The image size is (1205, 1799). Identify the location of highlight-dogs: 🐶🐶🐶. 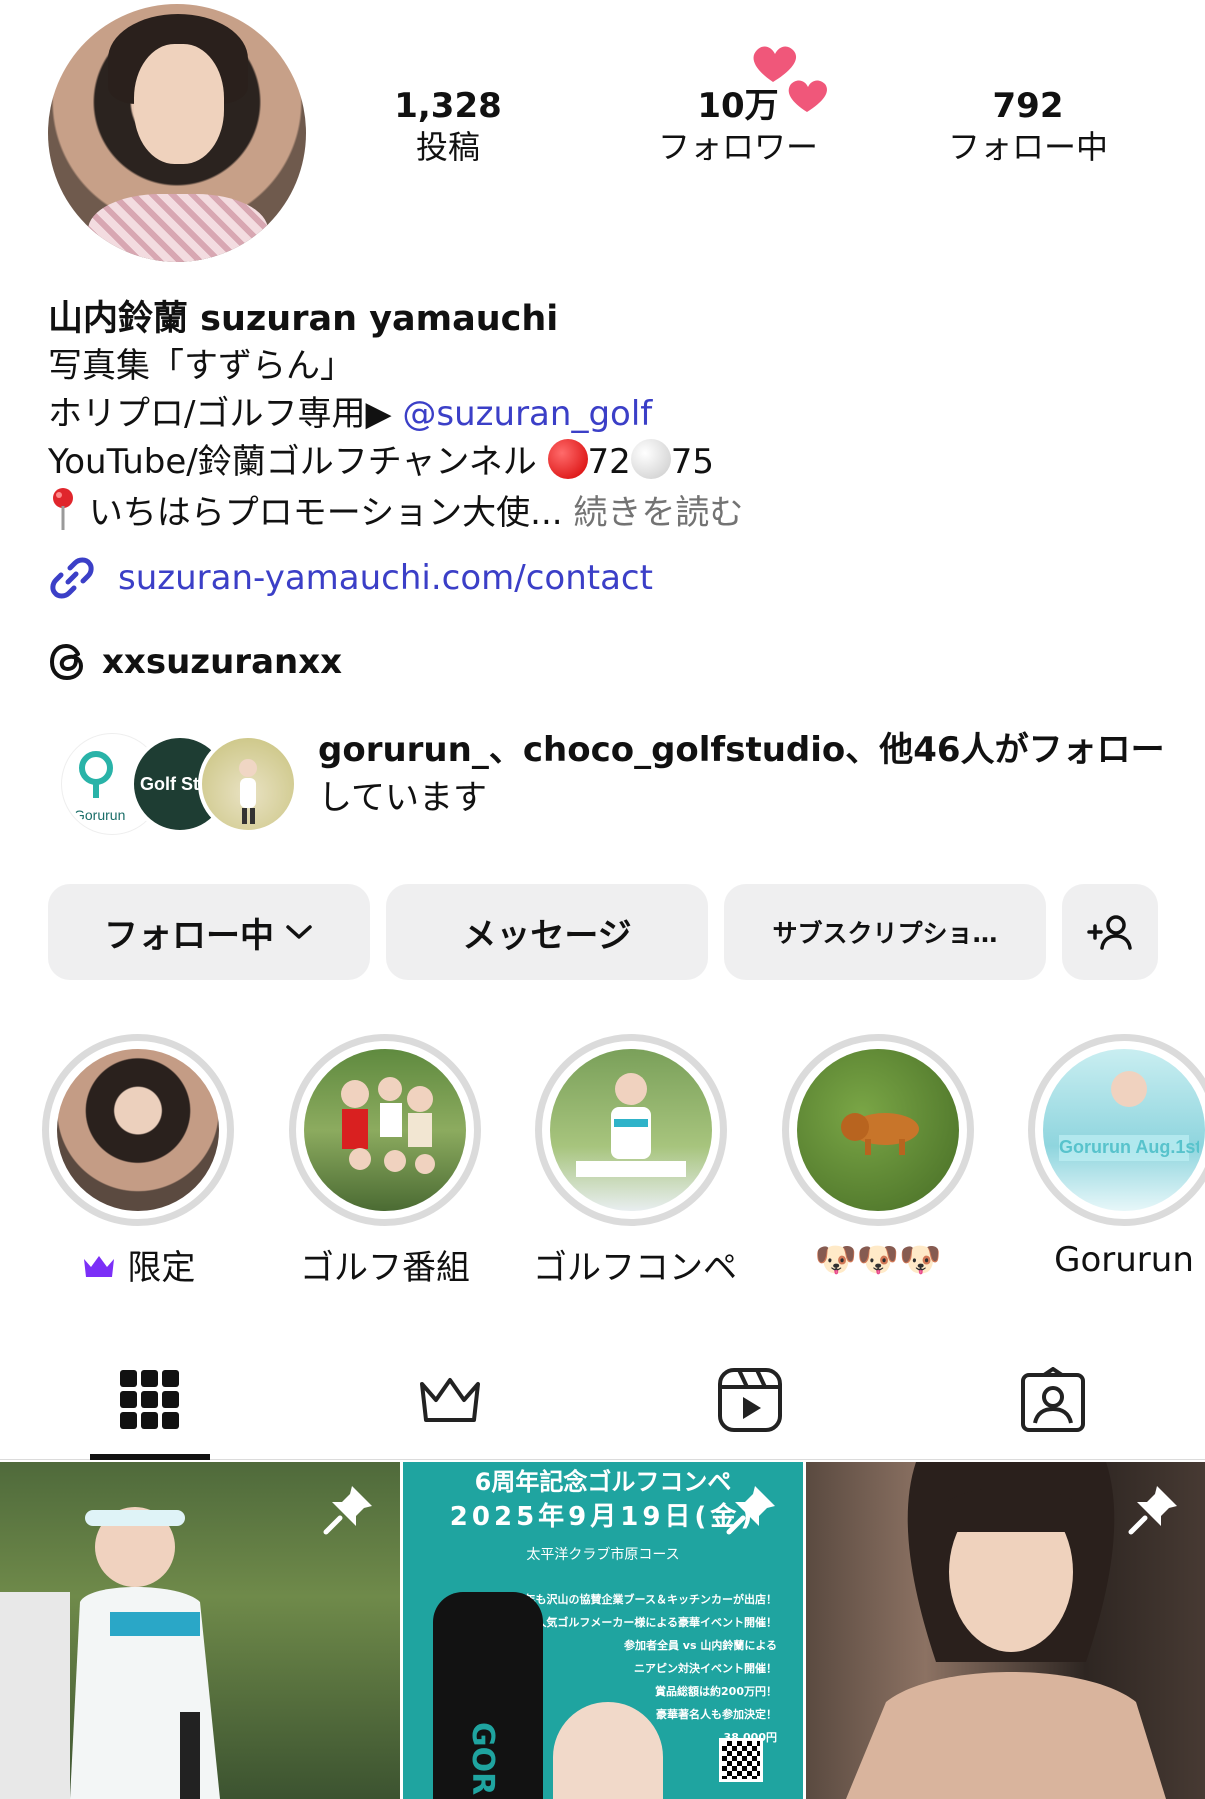
(878, 1157).